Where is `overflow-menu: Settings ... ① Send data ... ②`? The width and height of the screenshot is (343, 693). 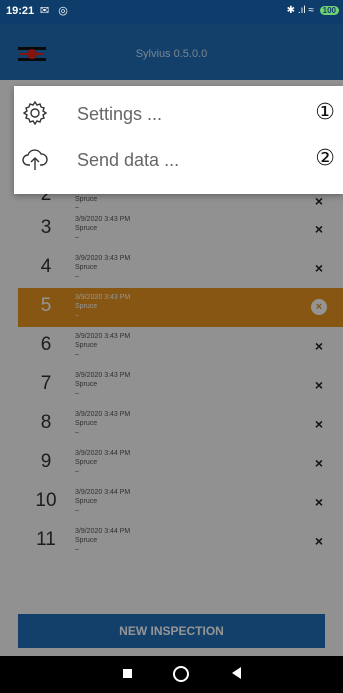
overflow-menu: Settings ... ① Send data ... ② is located at coordinates (178, 140).